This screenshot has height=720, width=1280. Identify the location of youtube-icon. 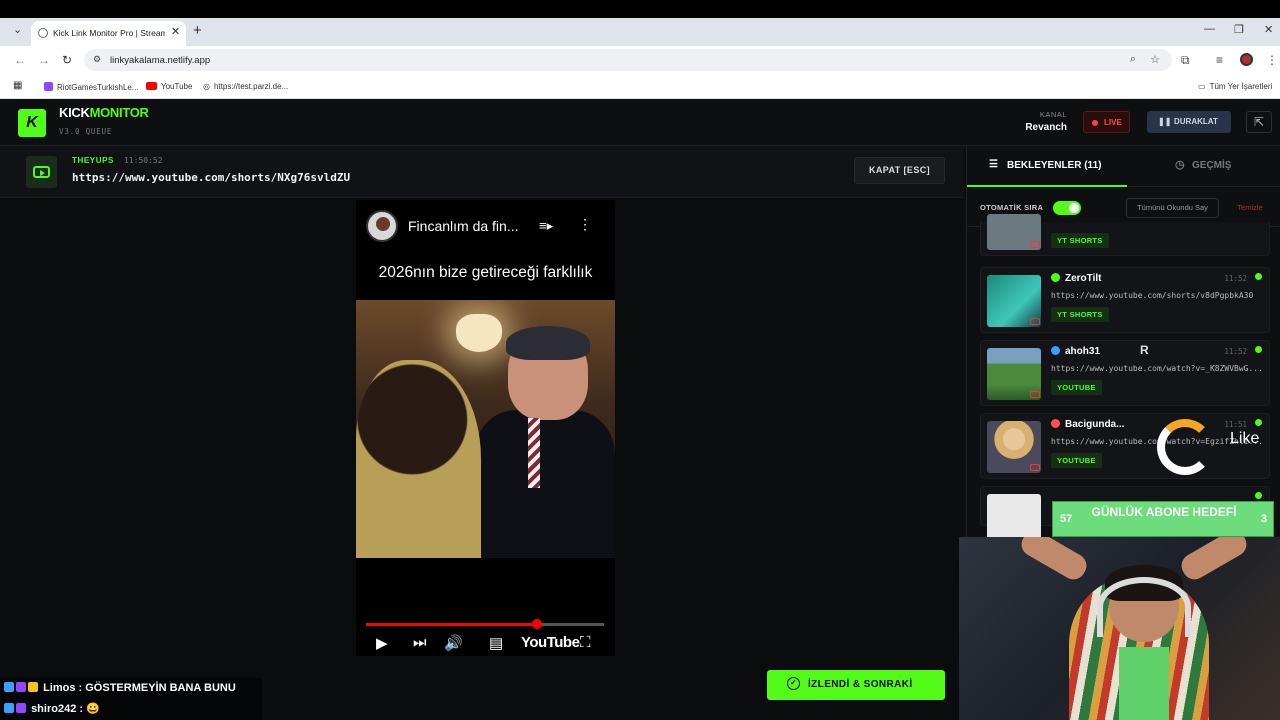
(151, 86).